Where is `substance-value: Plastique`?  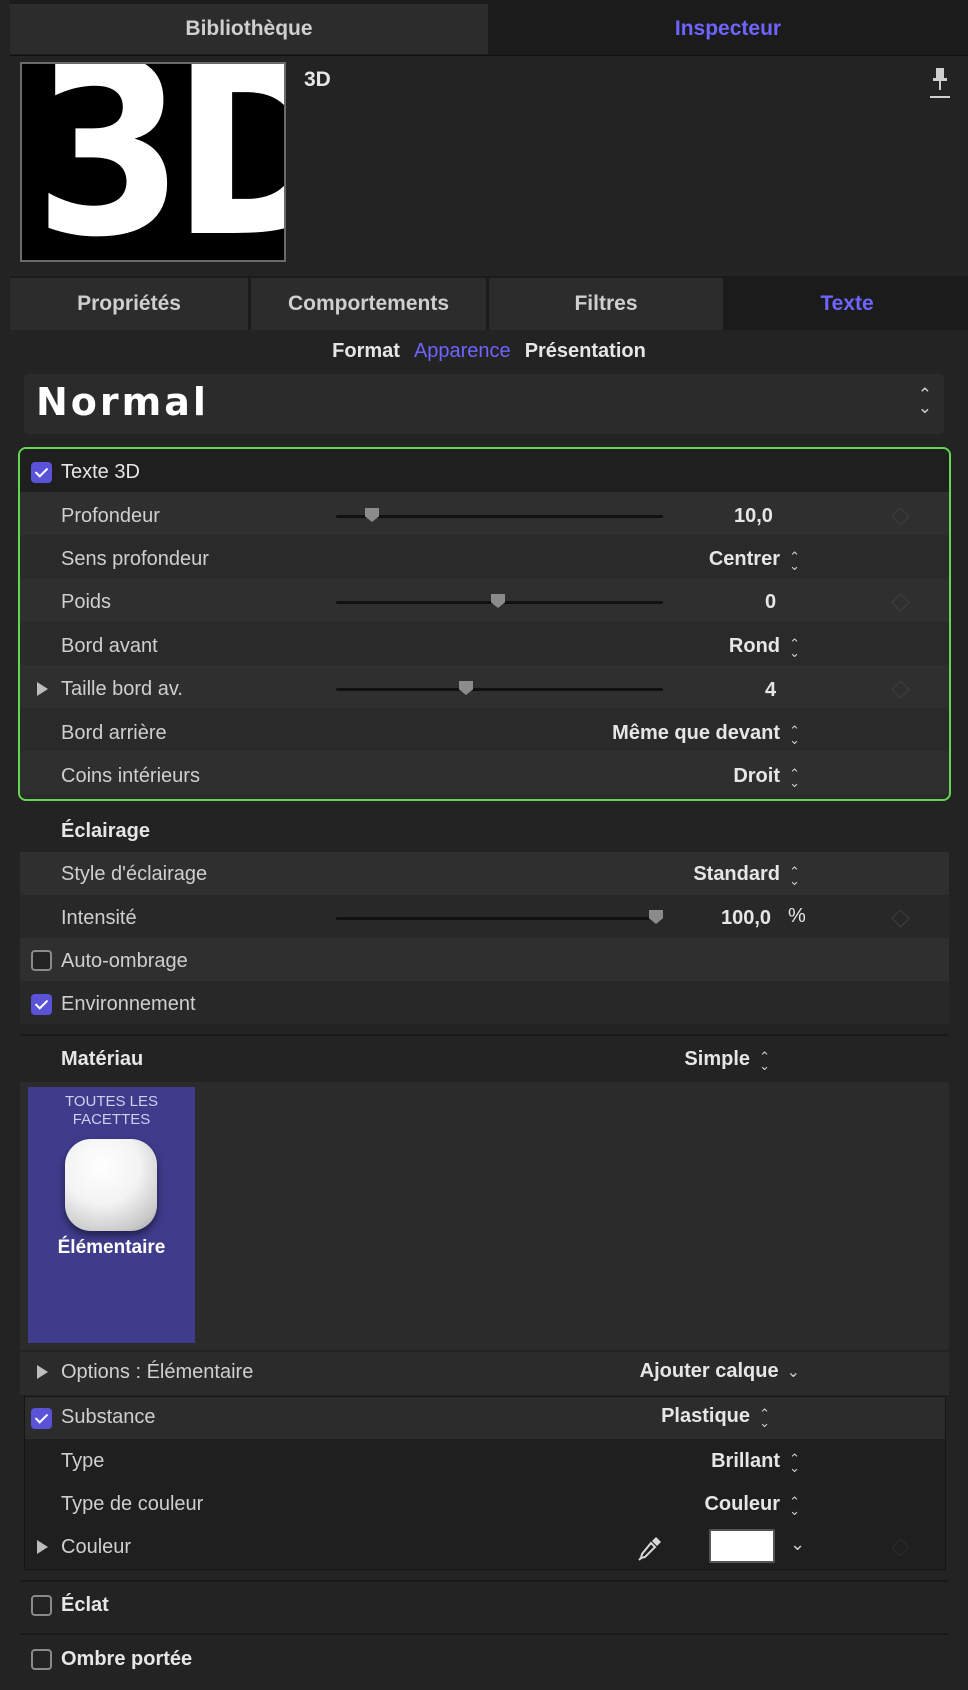
substance-value: Plastique is located at coordinates (705, 1416).